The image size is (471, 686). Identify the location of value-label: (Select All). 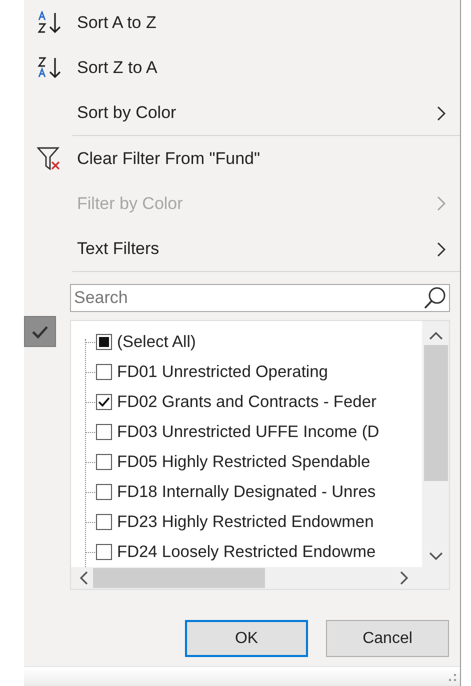
(156, 342).